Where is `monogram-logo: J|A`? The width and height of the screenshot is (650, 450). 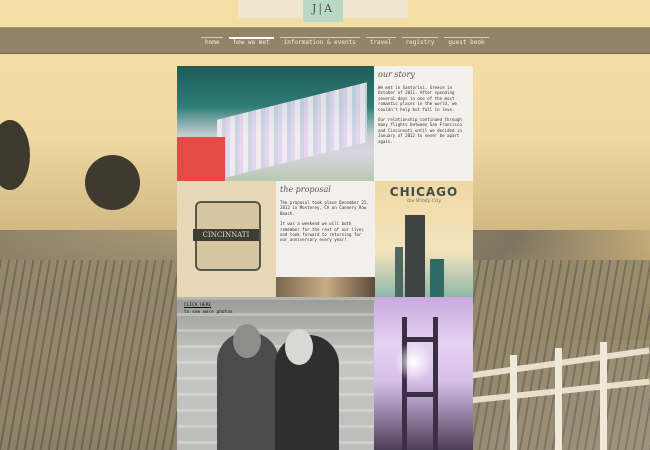
monogram-logo: J|A is located at coordinates (323, 11).